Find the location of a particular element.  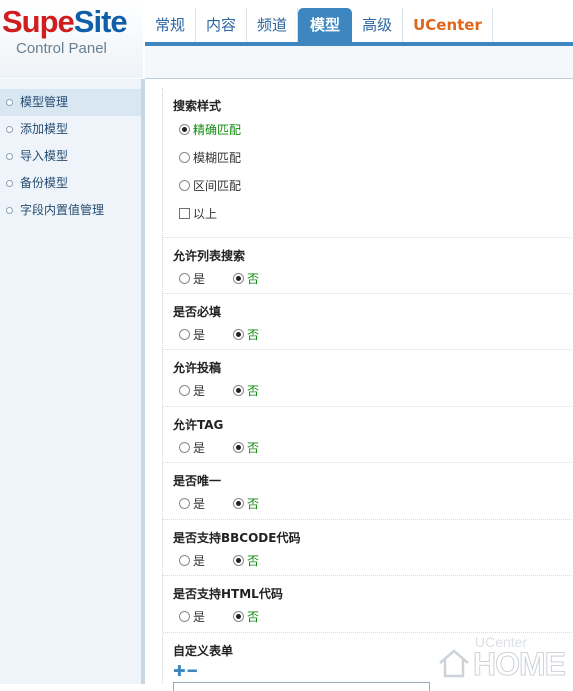

field-yes-no: 是否必填是否 is located at coordinates (368, 322).